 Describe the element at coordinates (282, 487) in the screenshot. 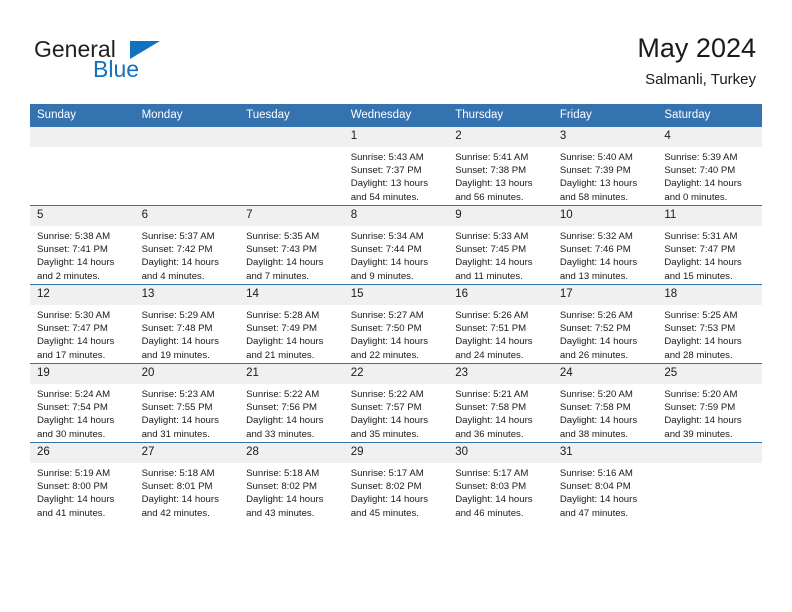

I see `sunset-text: Sunset: 8:02 PM` at that location.